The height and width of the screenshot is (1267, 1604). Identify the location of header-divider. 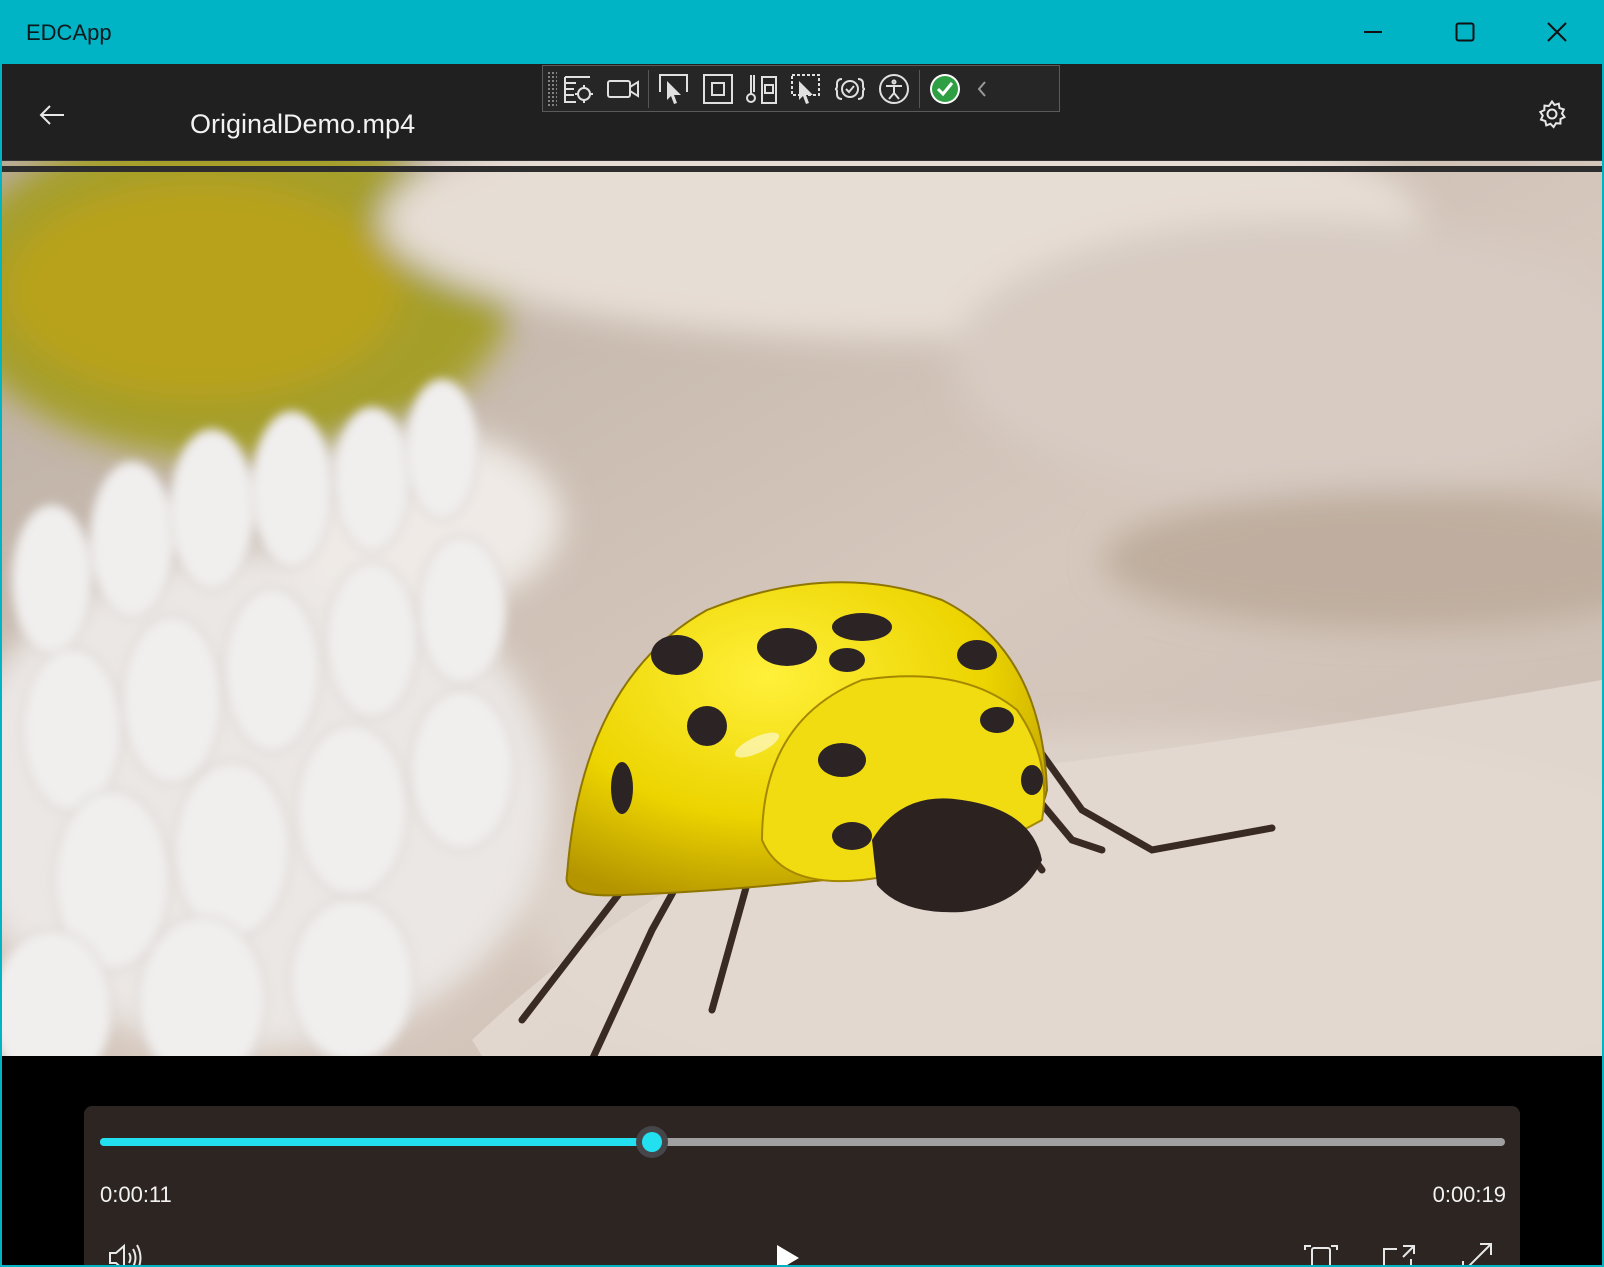
(802, 160).